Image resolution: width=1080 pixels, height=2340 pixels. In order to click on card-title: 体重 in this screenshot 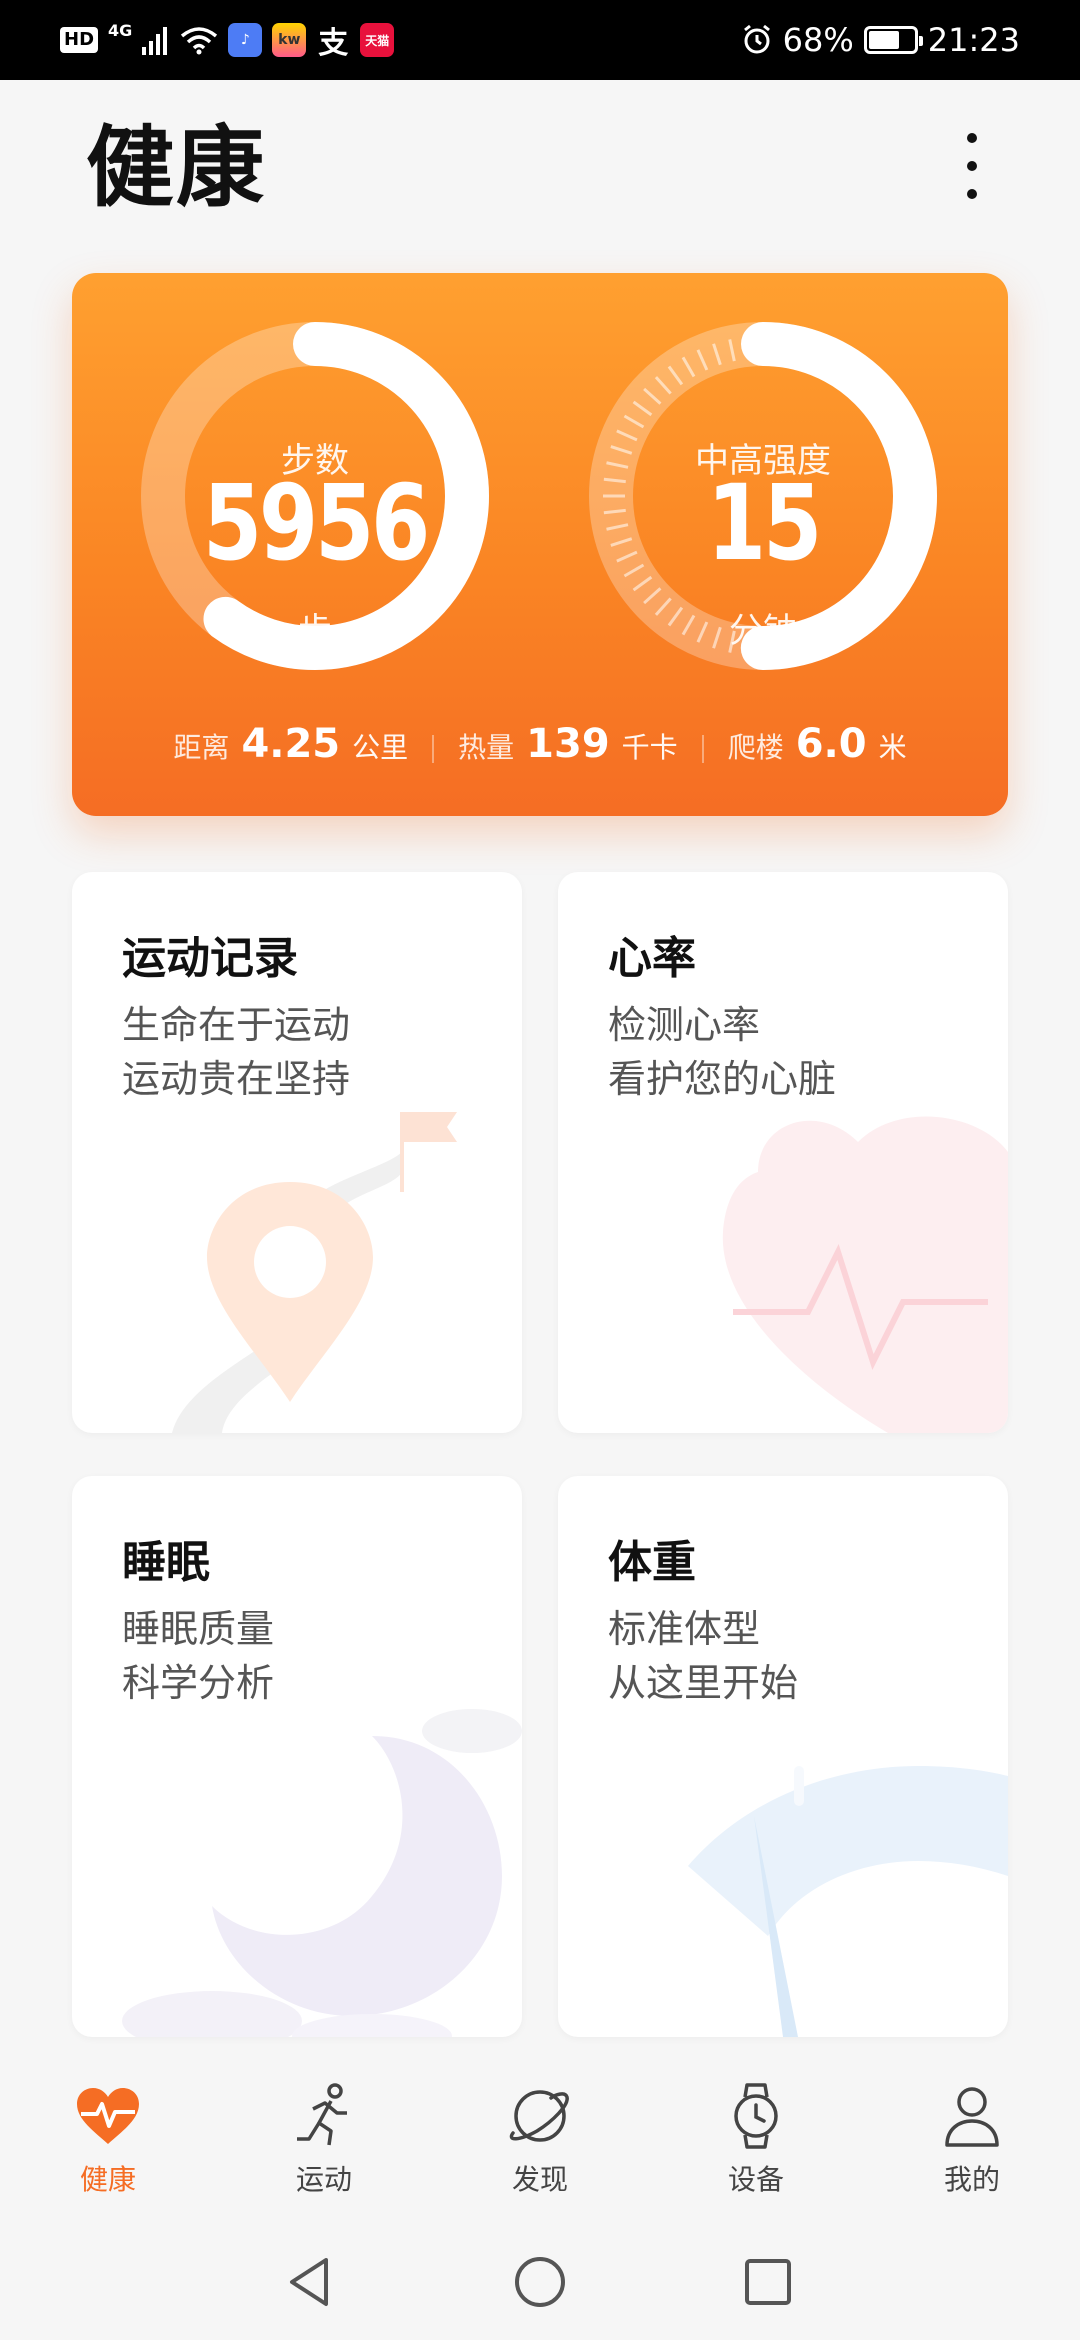, I will do `click(652, 1562)`.